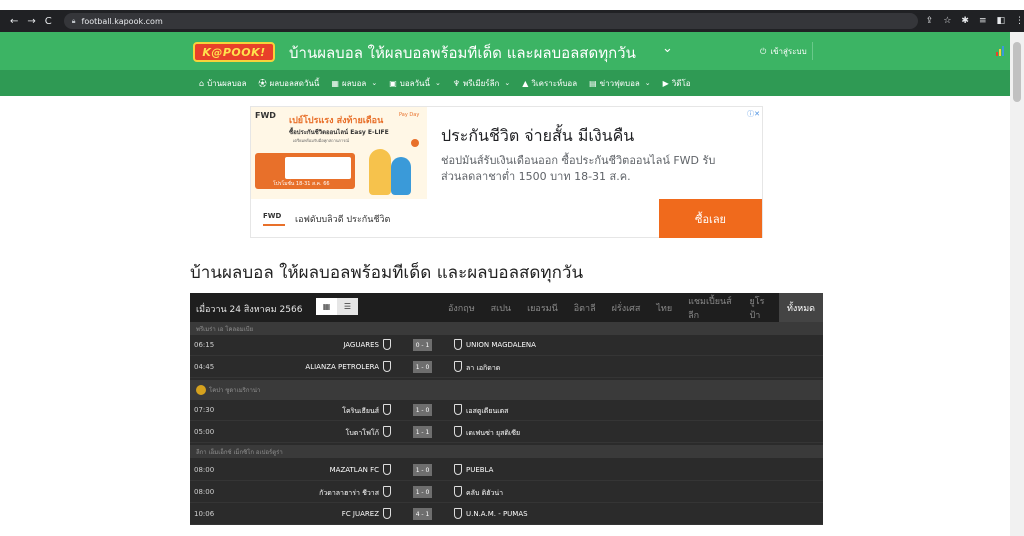 The width and height of the screenshot is (1024, 536). I want to click on grid-icon: ▦, so click(335, 83).